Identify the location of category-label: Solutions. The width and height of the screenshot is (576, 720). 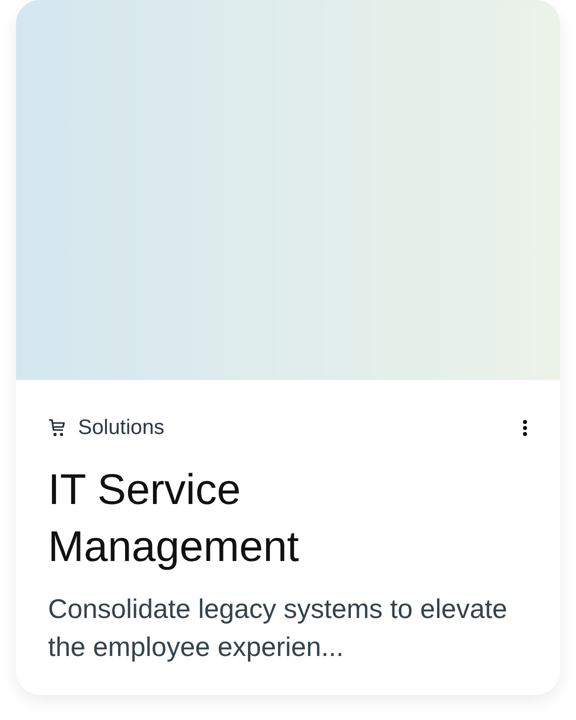
(121, 428).